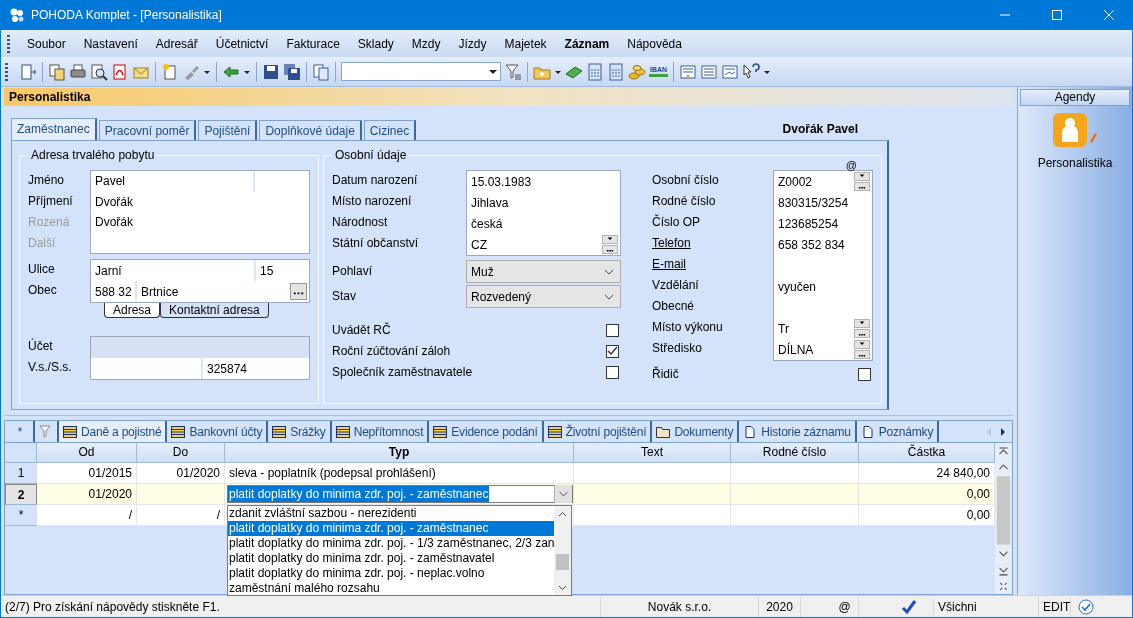 The image size is (1133, 618). What do you see at coordinates (391, 528) in the screenshot?
I see `dropdown-option: platit doplatky do minima zdr. poj. - zaměstnanec` at bounding box center [391, 528].